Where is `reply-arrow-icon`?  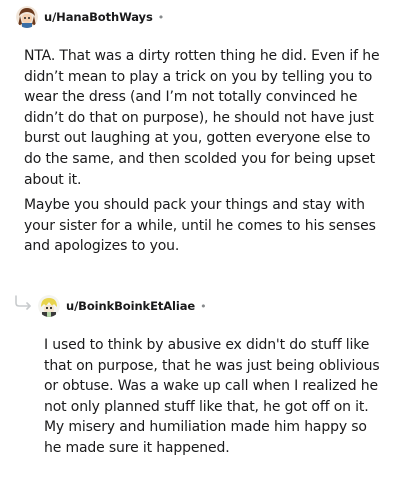 reply-arrow-icon is located at coordinates (23, 302).